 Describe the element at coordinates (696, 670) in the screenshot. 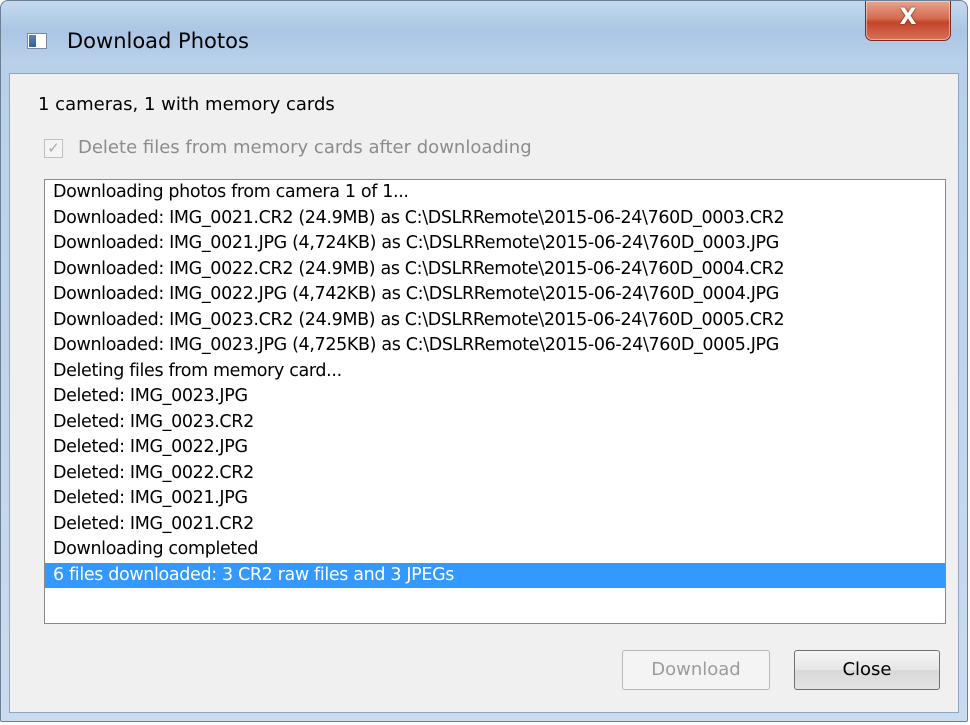

I see `download-button: Download` at that location.